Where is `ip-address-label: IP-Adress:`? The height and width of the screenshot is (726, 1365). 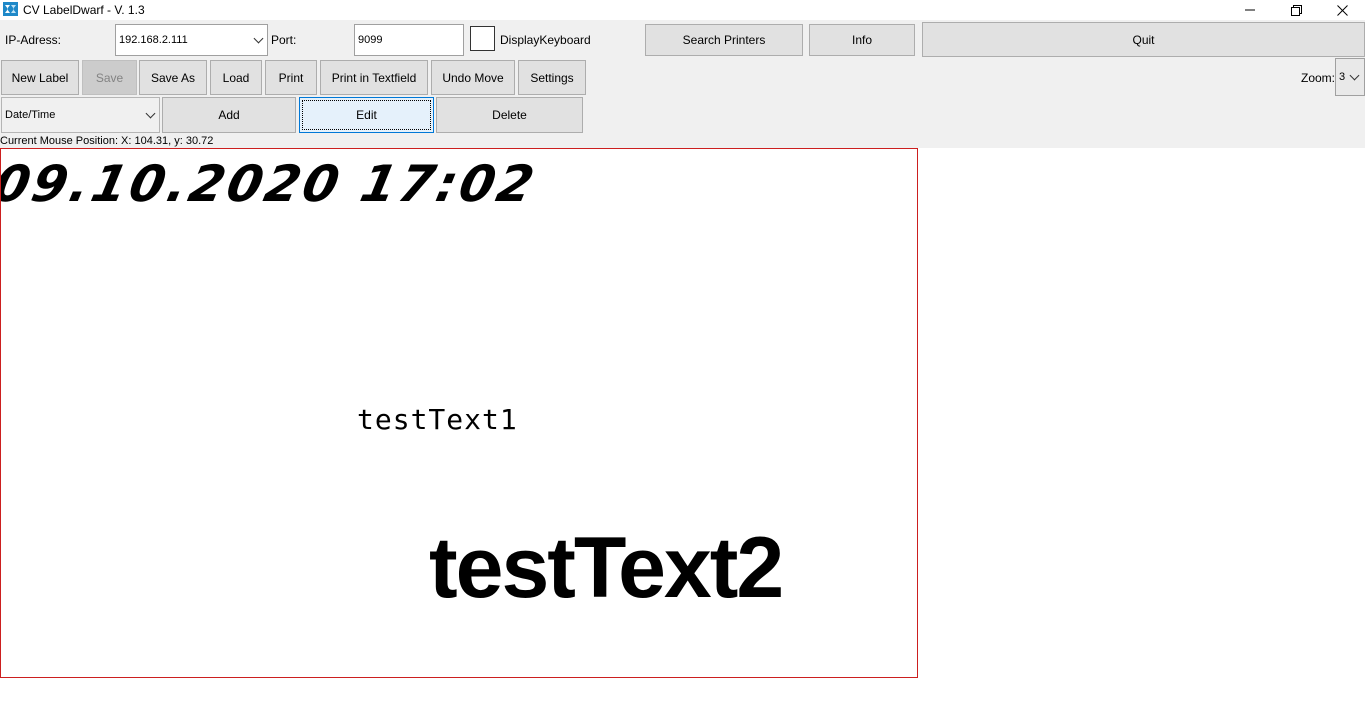
ip-address-label: IP-Adress: is located at coordinates (33, 40).